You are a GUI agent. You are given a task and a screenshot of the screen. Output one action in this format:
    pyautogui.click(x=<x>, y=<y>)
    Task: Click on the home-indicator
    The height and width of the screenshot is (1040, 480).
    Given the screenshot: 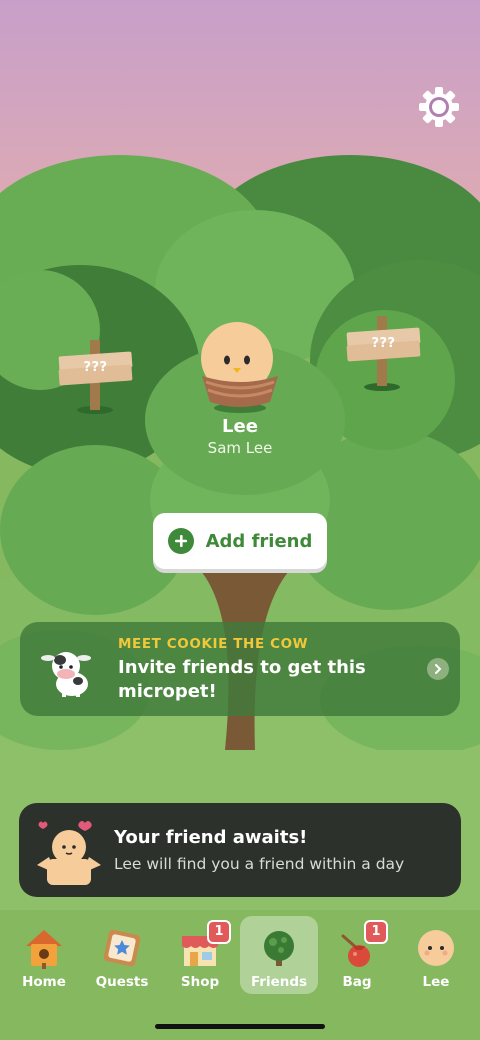 What is the action you would take?
    pyautogui.click(x=240, y=1026)
    